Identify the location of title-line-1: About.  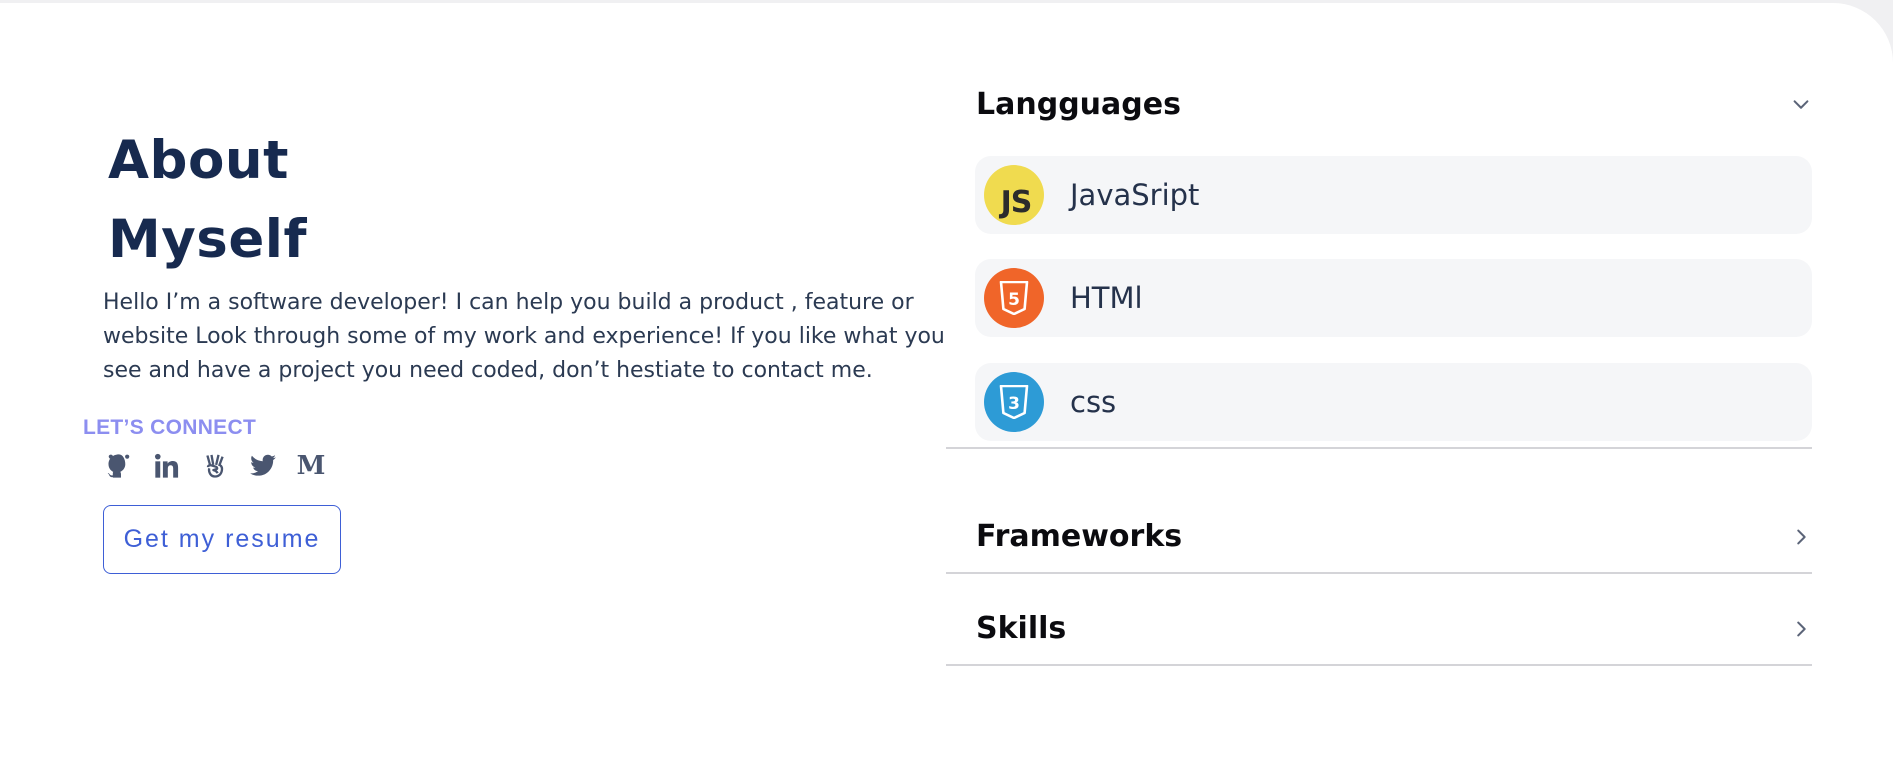
(198, 160).